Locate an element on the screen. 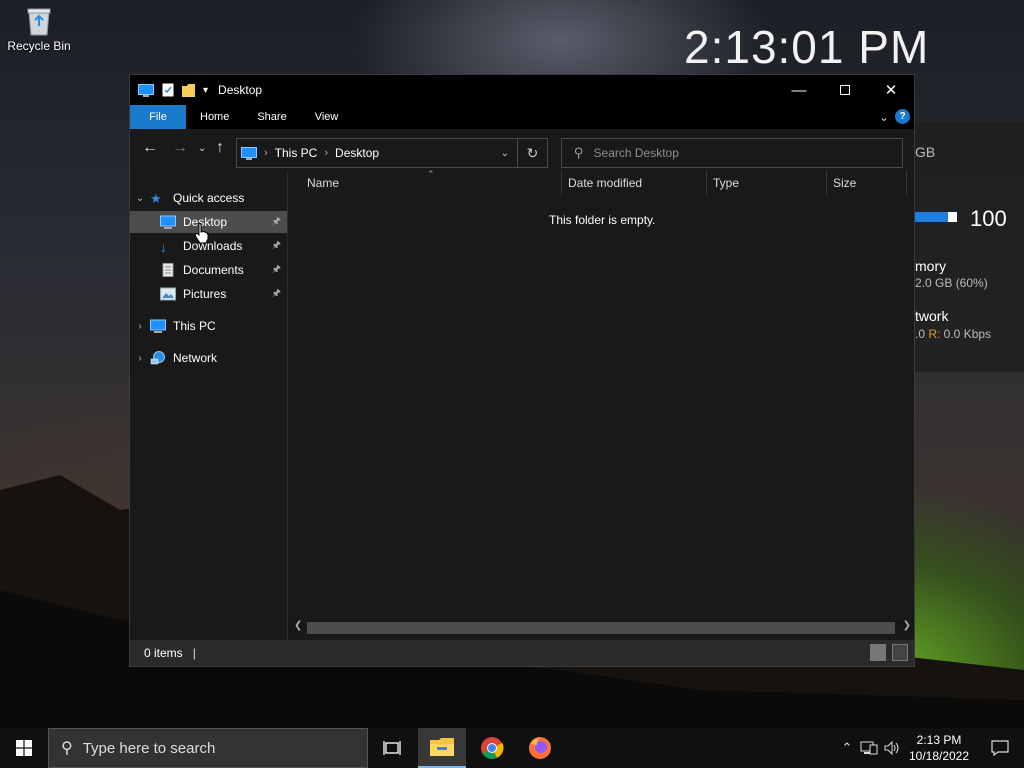 The image size is (1024, 768). new-folder-icon is located at coordinates (188, 90).